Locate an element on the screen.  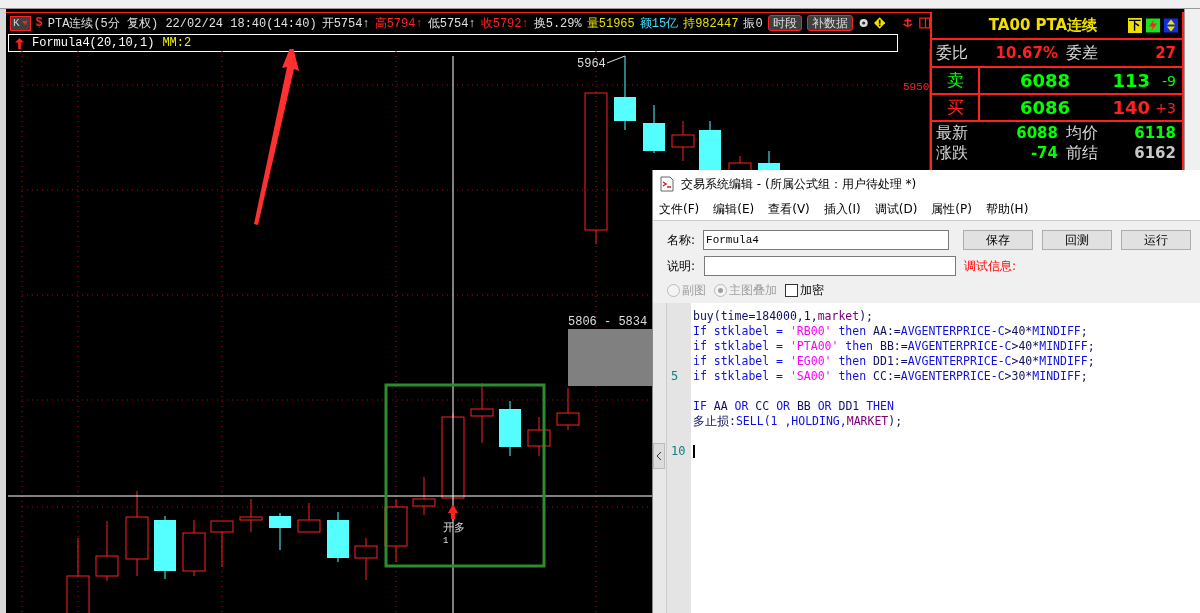
code-line: buy(time=184000,1,market); is located at coordinates (783, 316).